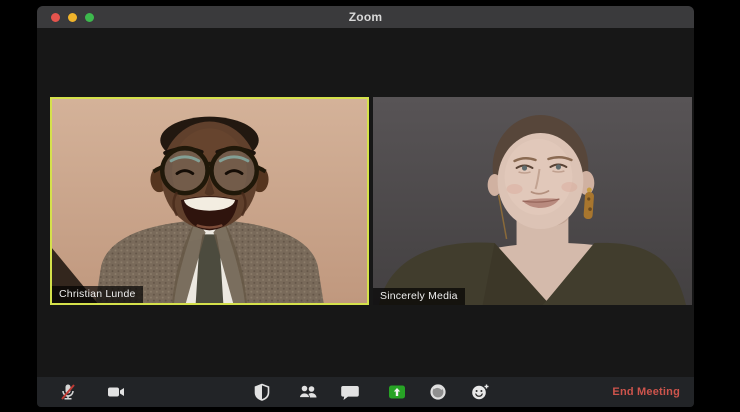 This screenshot has height=412, width=740. I want to click on participants-icon, so click(308, 391).